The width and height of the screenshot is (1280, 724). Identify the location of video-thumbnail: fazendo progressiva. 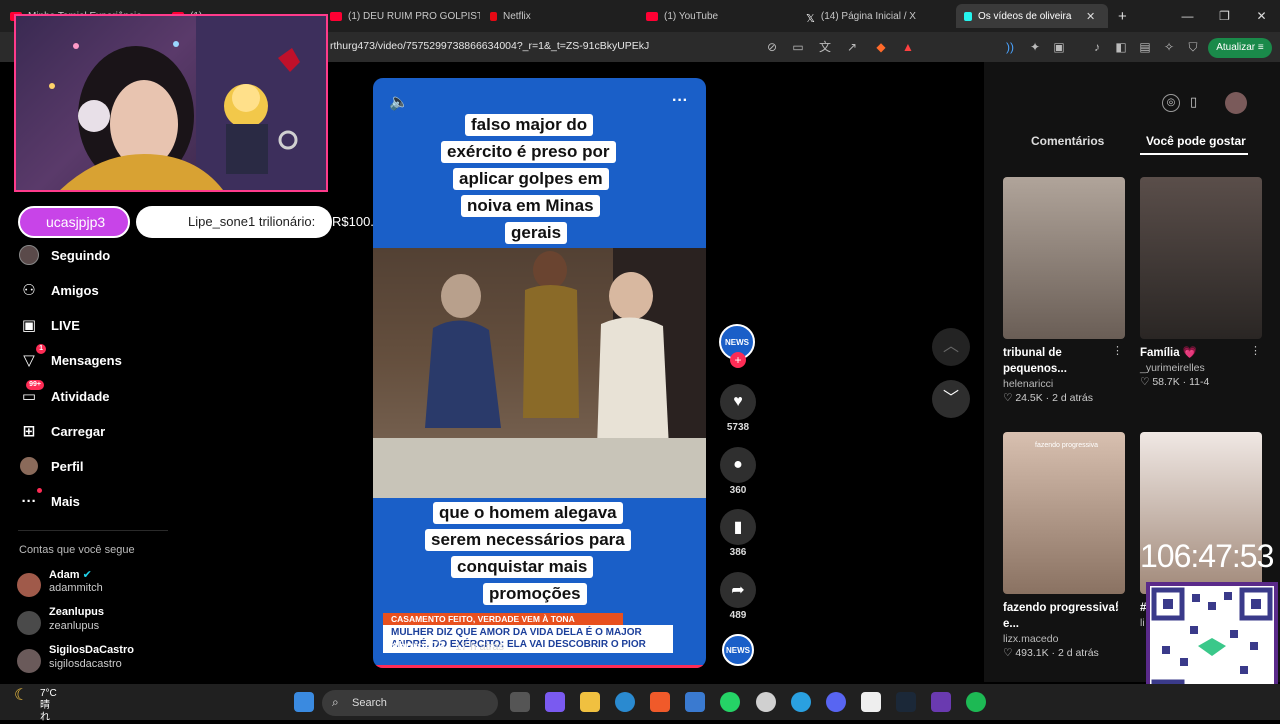
(1064, 513).